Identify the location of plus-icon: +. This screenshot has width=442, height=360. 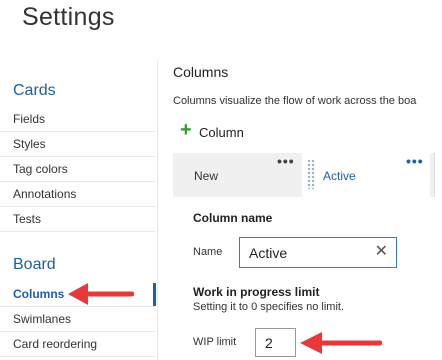
(186, 130).